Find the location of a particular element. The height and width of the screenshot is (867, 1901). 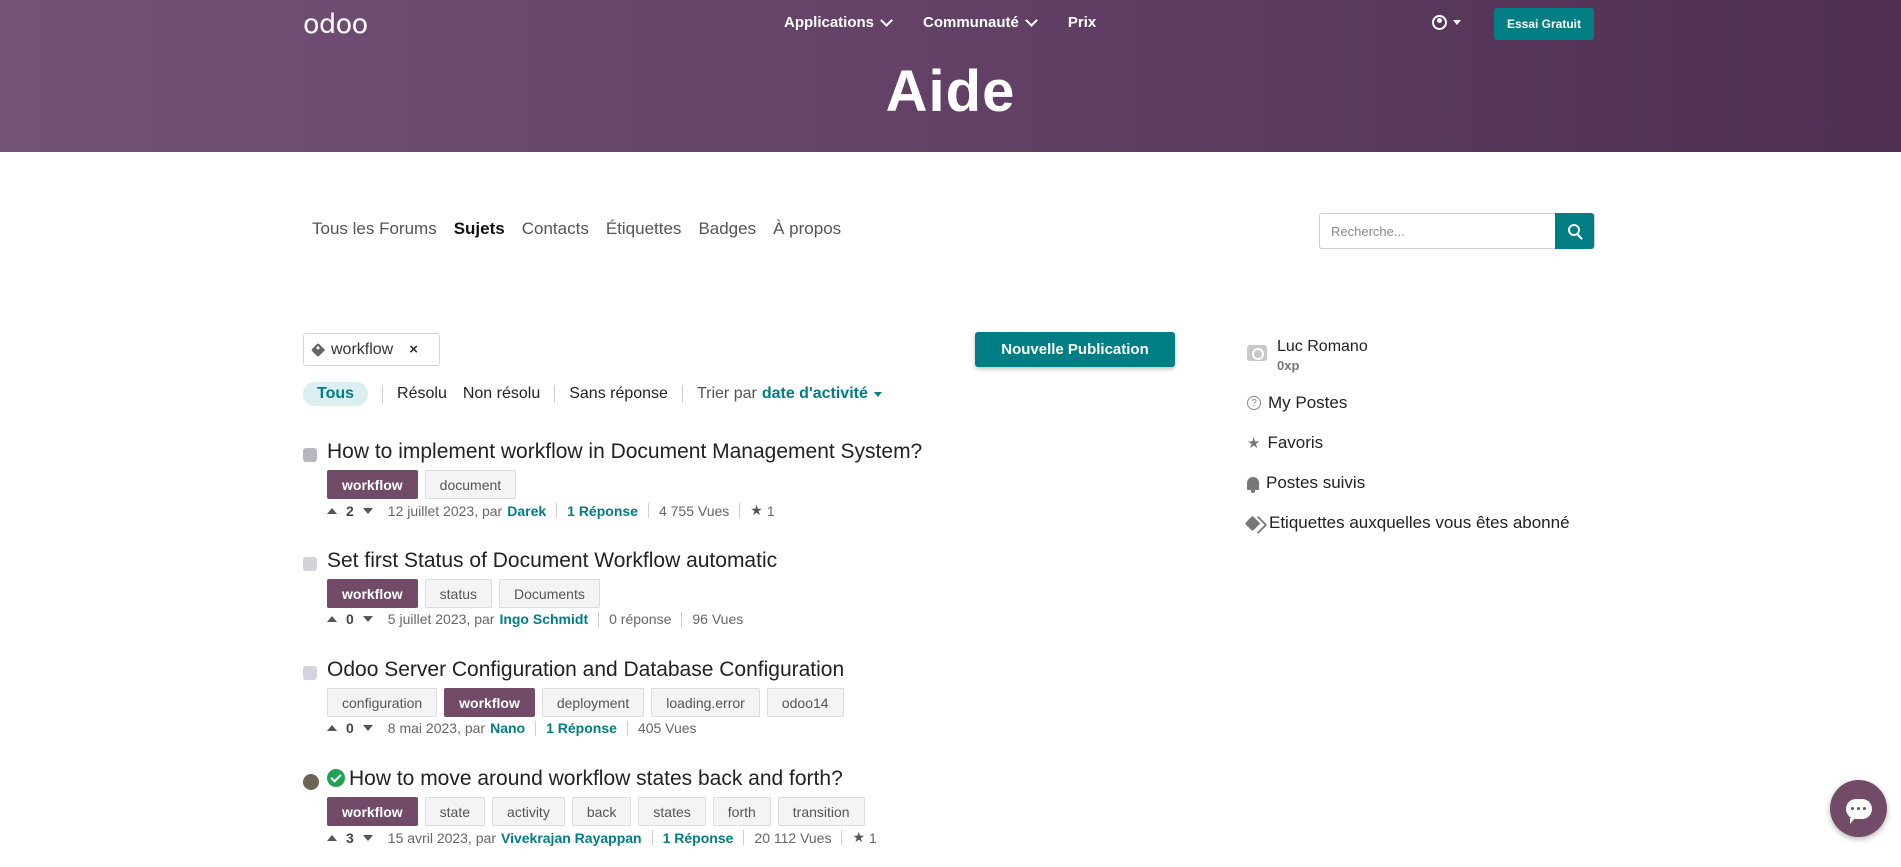

user-circle-icon is located at coordinates (1439, 22).